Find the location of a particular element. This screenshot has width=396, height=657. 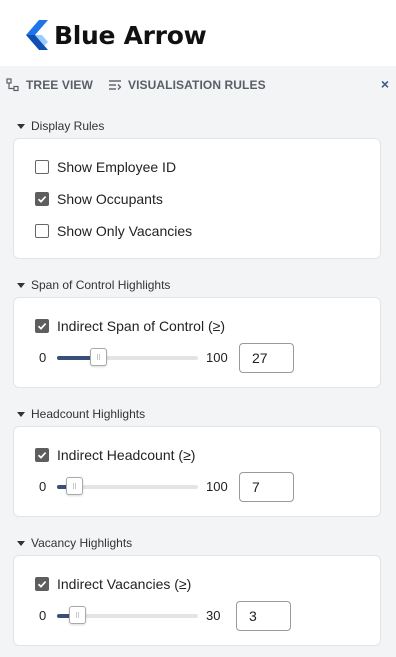

show-only-vacancies-checkbox is located at coordinates (42, 231).